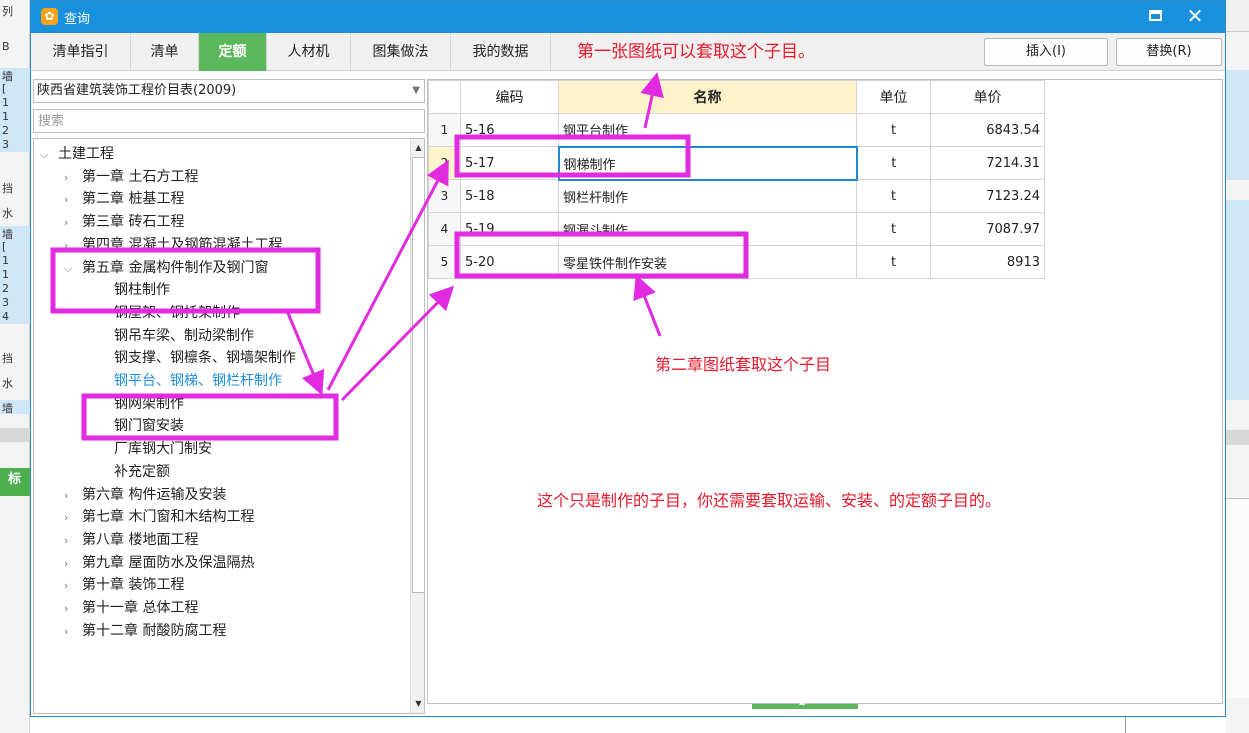  I want to click on tab-my-data: 我的数据, so click(501, 52).